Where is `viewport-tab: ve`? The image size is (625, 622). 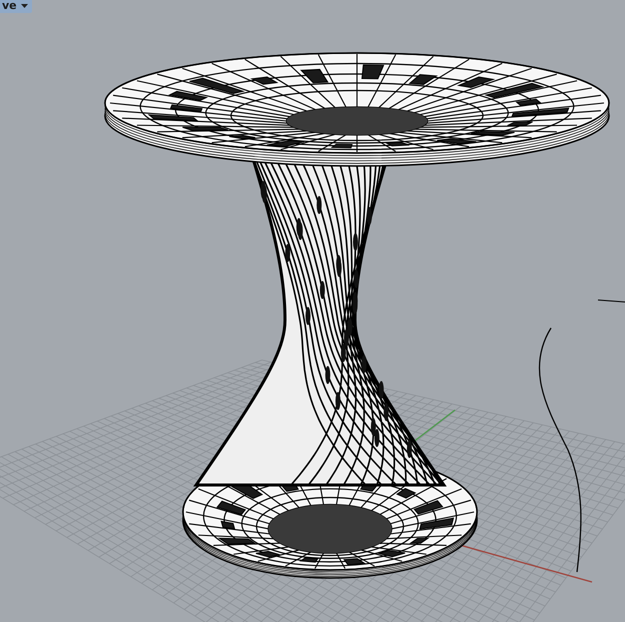 viewport-tab: ve is located at coordinates (16, 6).